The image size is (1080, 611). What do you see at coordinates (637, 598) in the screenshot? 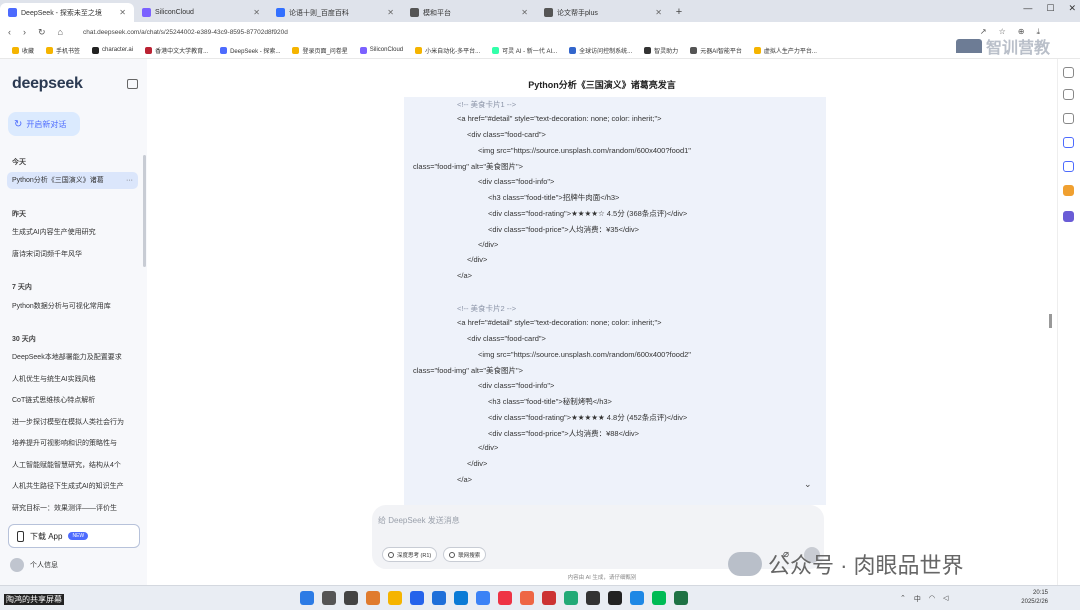
I see `meeting-icon` at bounding box center [637, 598].